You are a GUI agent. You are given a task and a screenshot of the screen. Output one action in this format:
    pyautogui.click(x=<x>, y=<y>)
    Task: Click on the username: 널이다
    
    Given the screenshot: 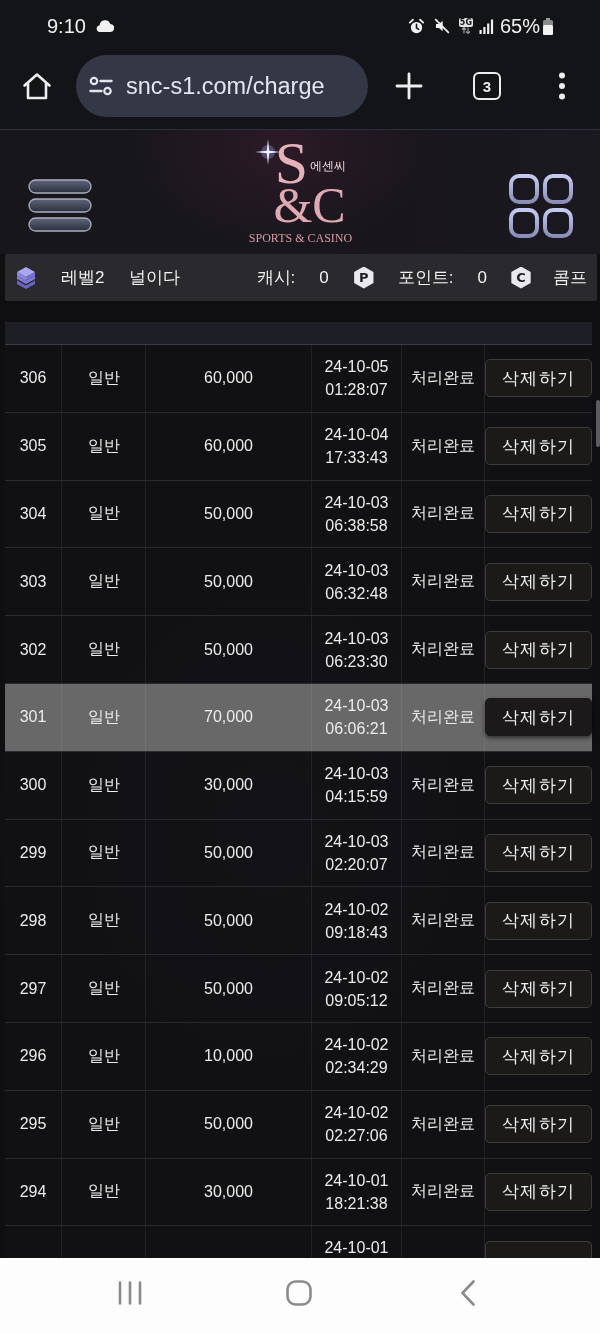 What is the action you would take?
    pyautogui.click(x=155, y=278)
    